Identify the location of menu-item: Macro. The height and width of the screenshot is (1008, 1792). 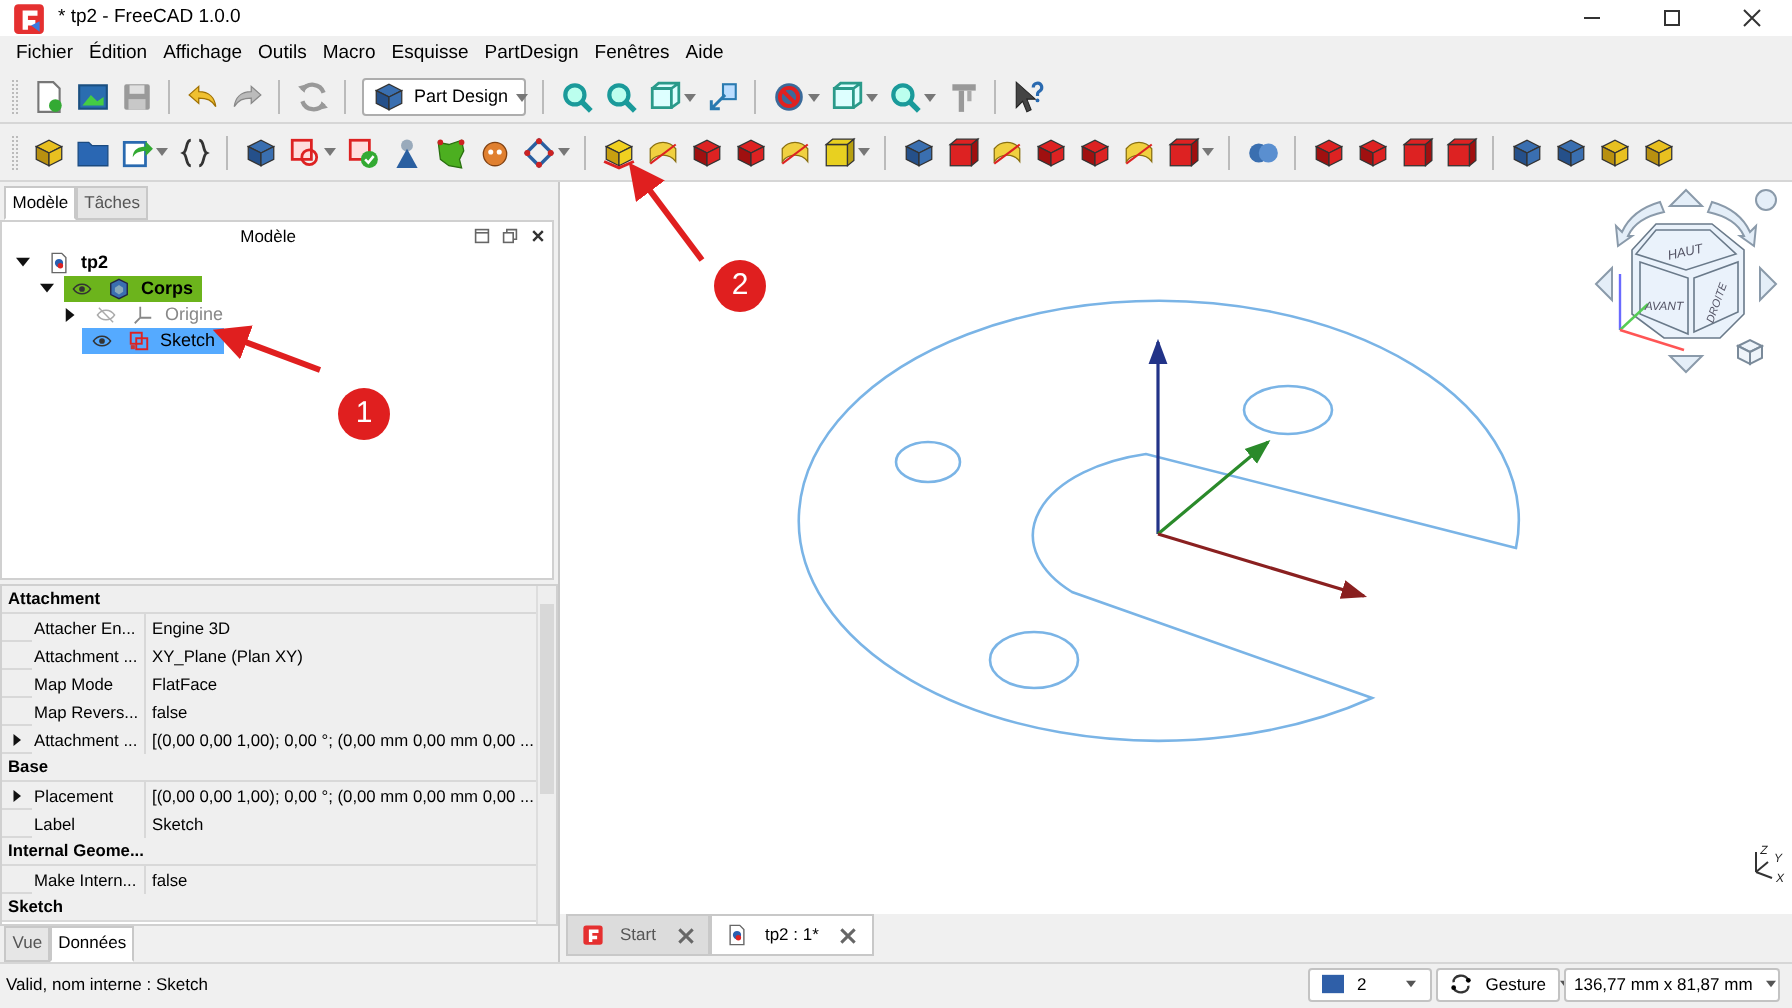
(349, 54).